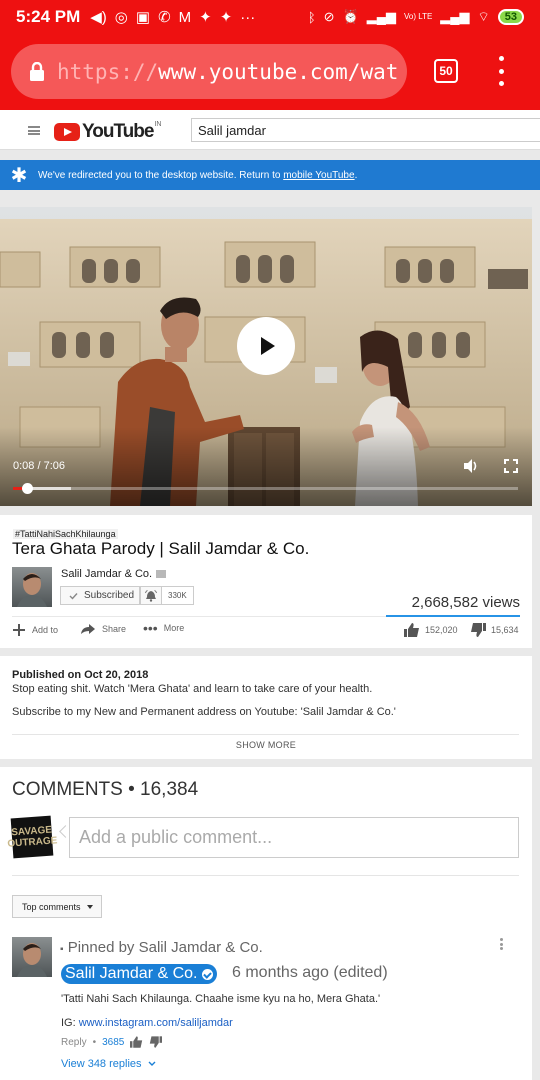 Image resolution: width=540 pixels, height=1080 pixels. What do you see at coordinates (37, 71) in the screenshot?
I see `lock-icon` at bounding box center [37, 71].